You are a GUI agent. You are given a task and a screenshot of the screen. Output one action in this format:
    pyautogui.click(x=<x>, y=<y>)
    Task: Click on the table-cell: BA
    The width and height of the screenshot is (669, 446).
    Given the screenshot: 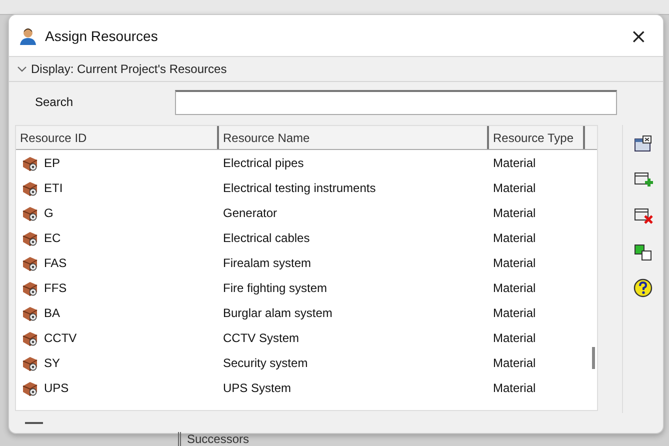 What is the action you would take?
    pyautogui.click(x=52, y=313)
    